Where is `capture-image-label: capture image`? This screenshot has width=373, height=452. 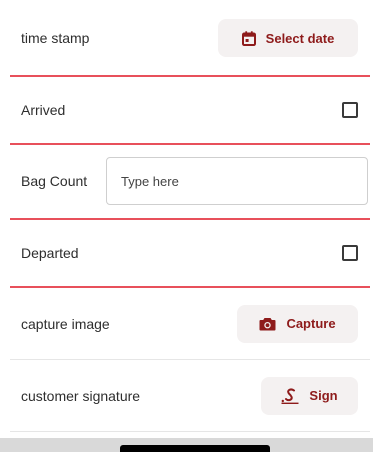
capture-image-label: capture image is located at coordinates (65, 323).